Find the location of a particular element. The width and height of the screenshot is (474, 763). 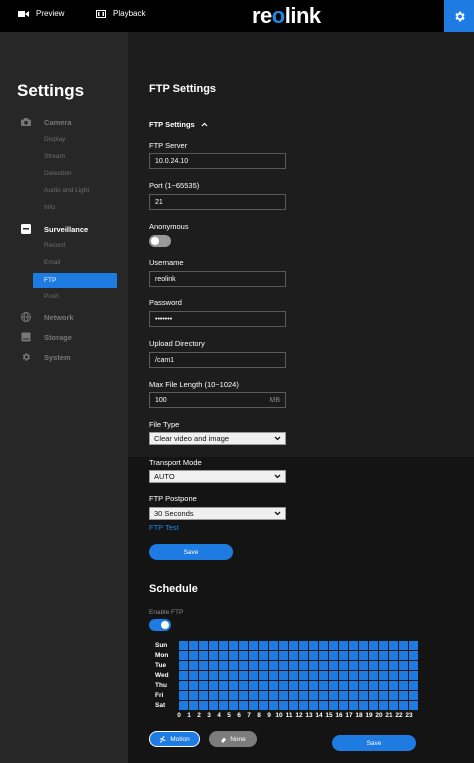

sidebar-item-info: Info is located at coordinates (49, 207).